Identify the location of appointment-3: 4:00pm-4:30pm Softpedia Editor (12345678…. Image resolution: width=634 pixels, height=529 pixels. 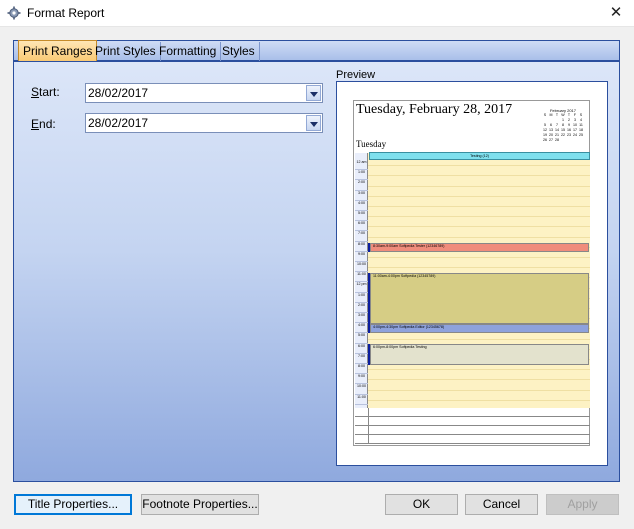
(479, 328).